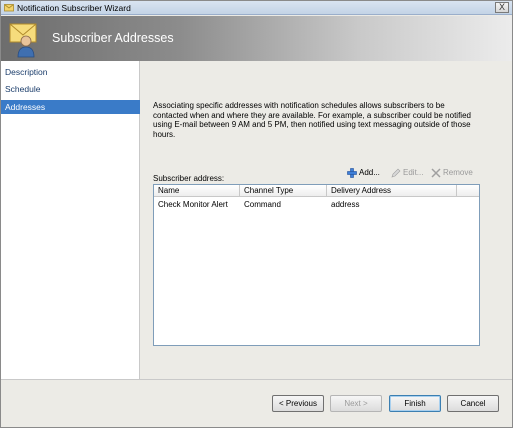  What do you see at coordinates (458, 172) in the screenshot?
I see `remove-label: Remove` at bounding box center [458, 172].